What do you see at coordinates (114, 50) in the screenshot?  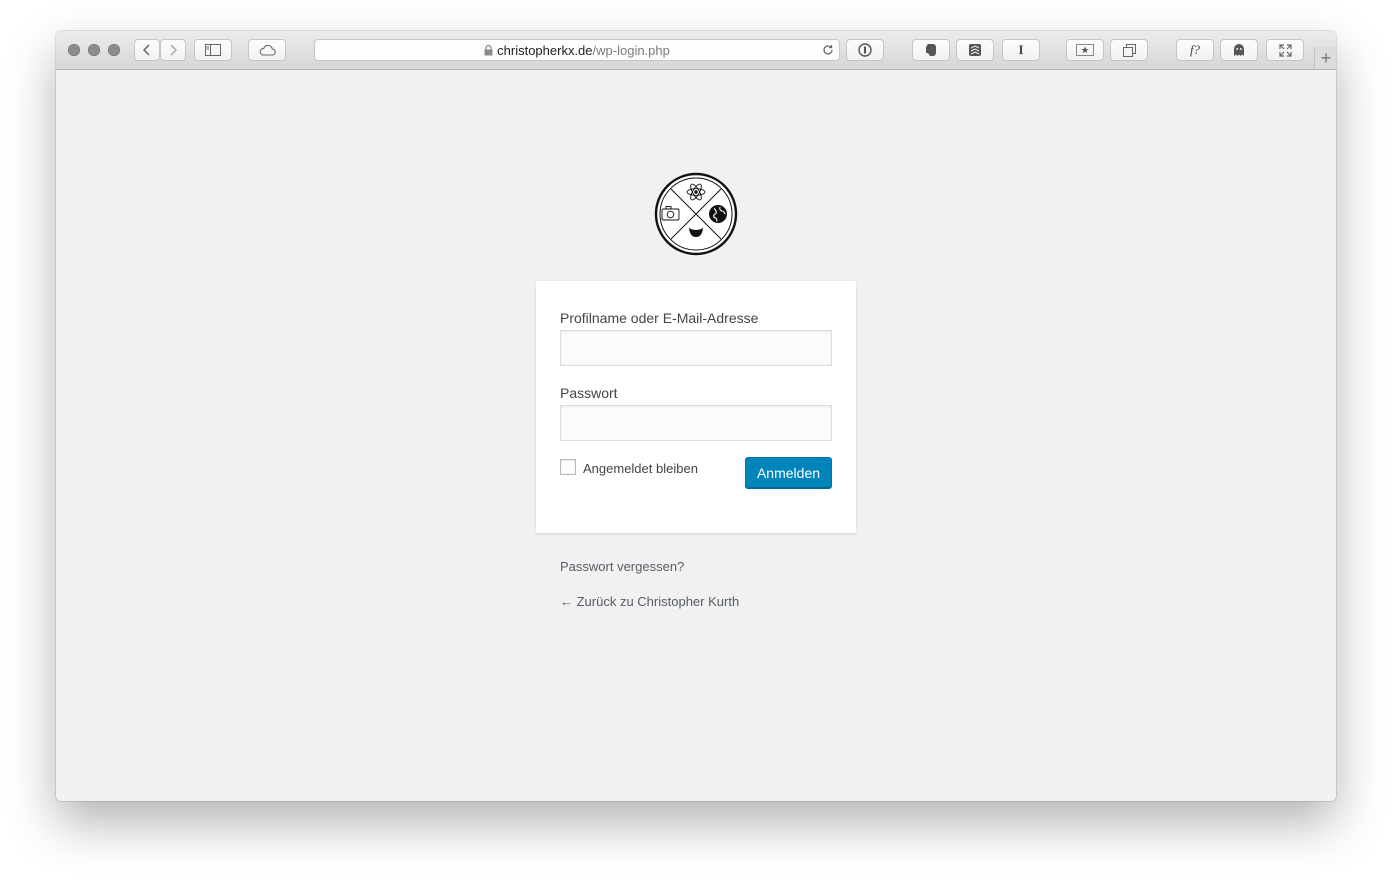 I see `zoom-window-button` at bounding box center [114, 50].